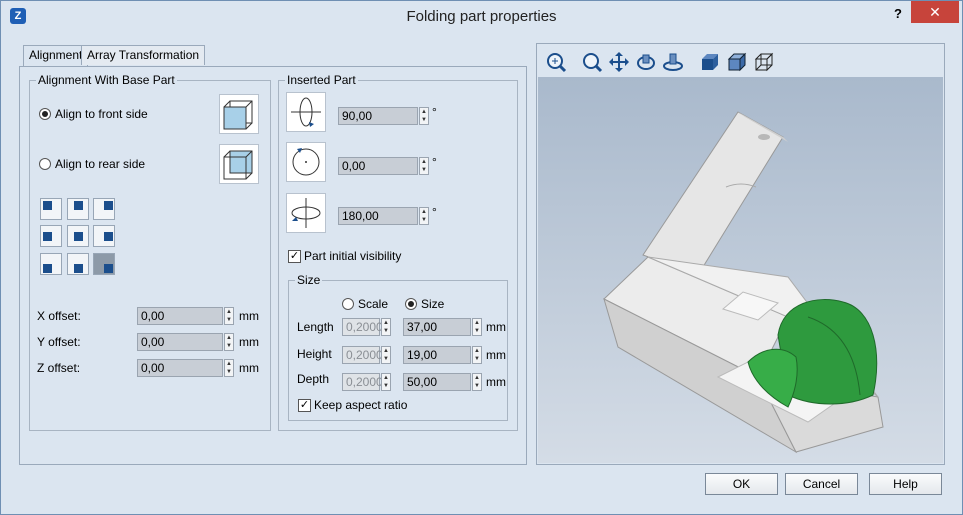  Describe the element at coordinates (45, 164) in the screenshot. I see `align-rear-radio` at that location.